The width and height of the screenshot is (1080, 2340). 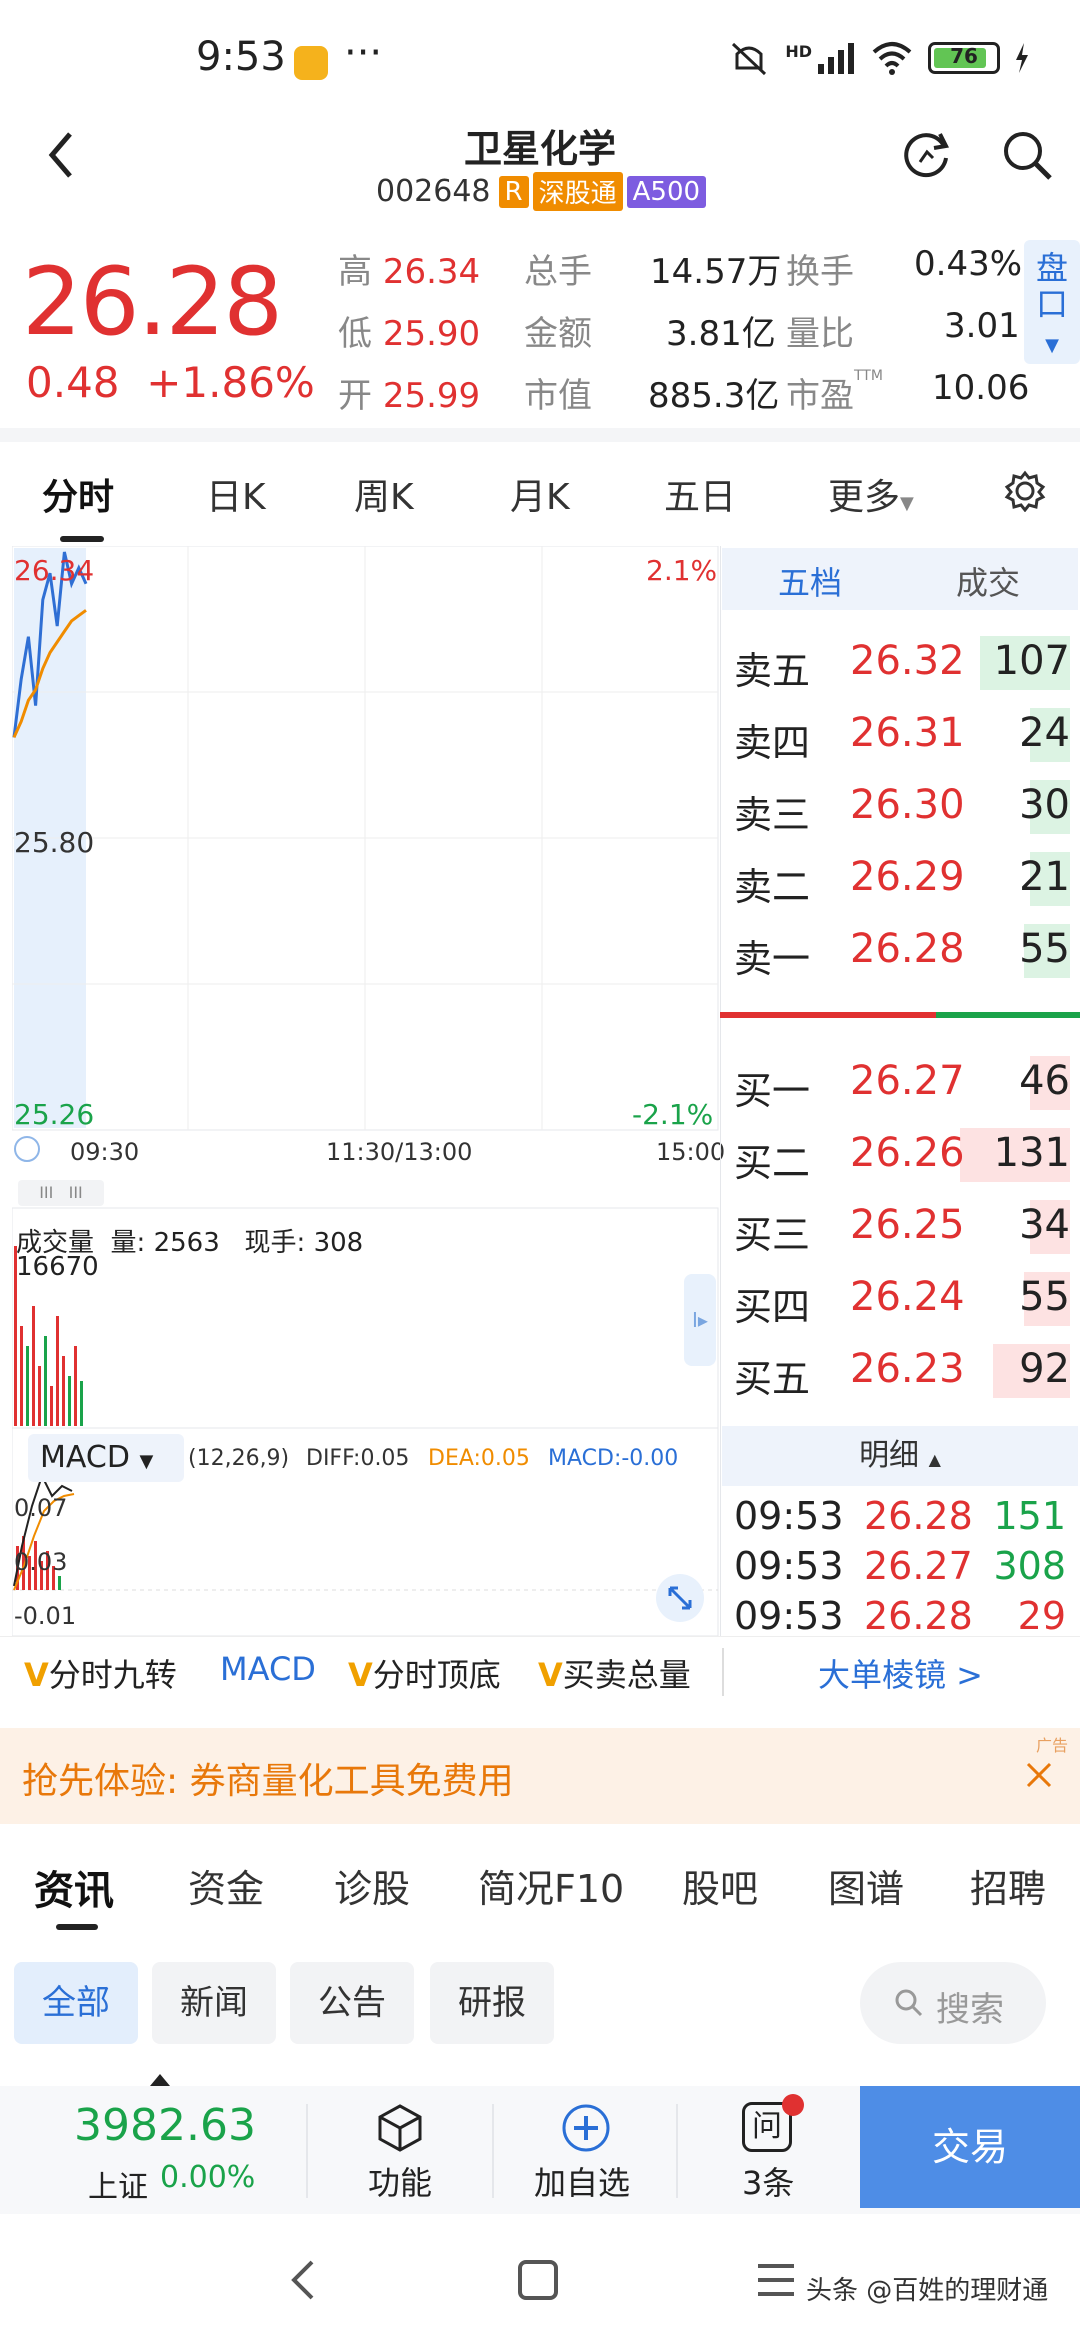 What do you see at coordinates (828, 1015) in the screenshot?
I see `ask-bid-ratio-bar-up` at bounding box center [828, 1015].